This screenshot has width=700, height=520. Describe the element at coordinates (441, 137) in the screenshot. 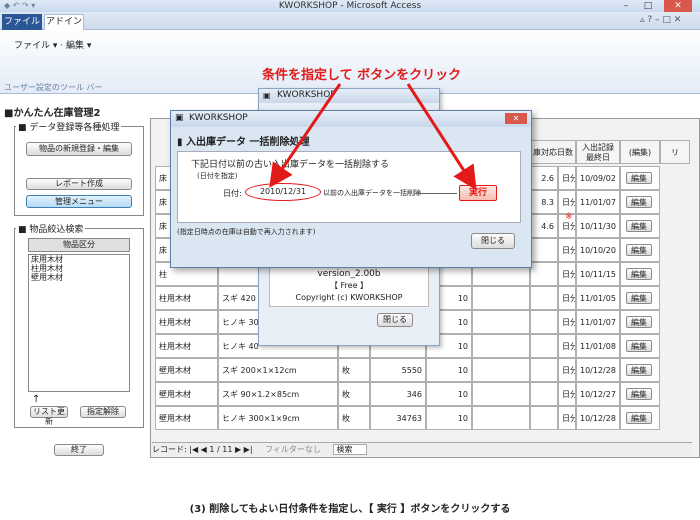

I see `arrow-to-execute` at that location.